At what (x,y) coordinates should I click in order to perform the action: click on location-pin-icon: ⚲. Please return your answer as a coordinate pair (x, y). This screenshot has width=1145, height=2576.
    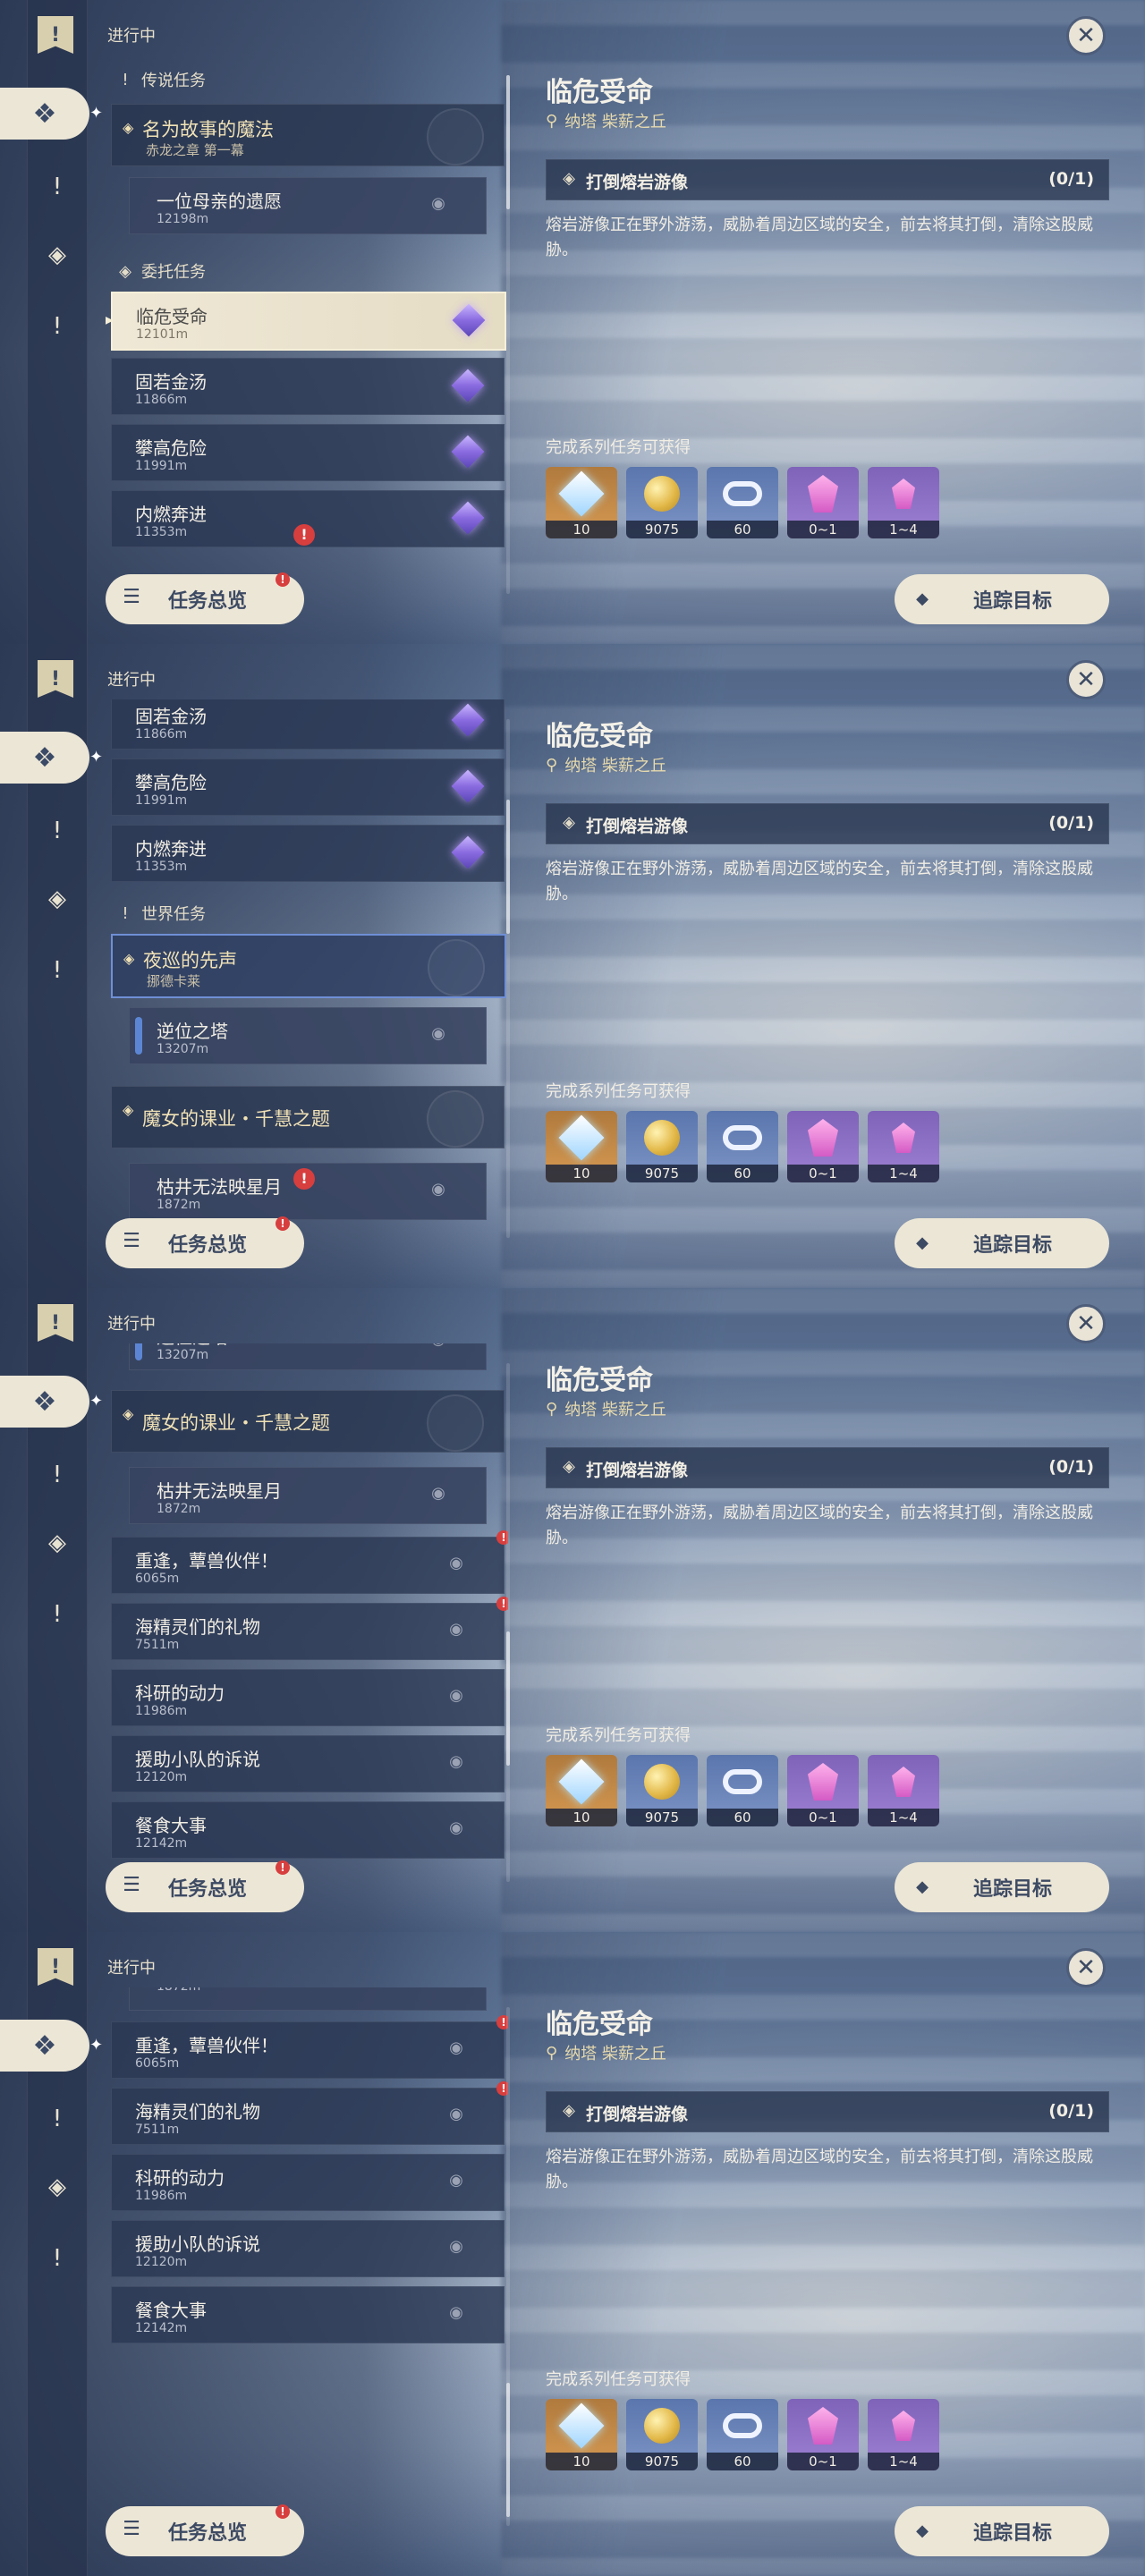
    Looking at the image, I should click on (552, 121).